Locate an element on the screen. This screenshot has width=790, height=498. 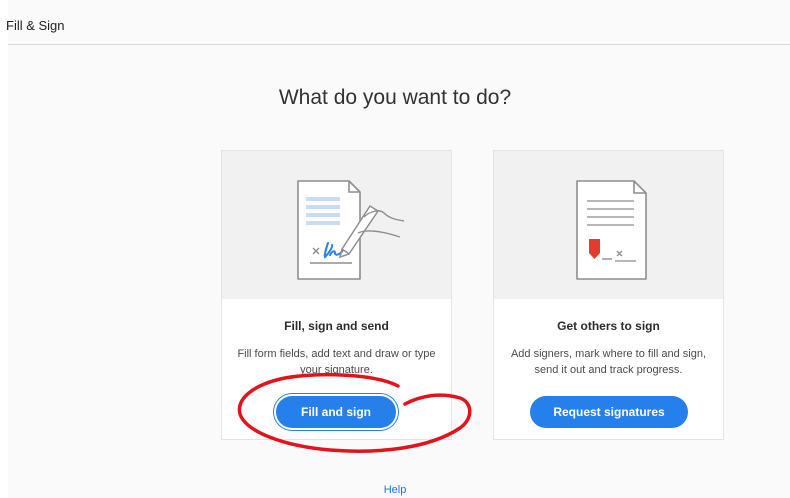
fill-sign-document-icon is located at coordinates (351, 230).